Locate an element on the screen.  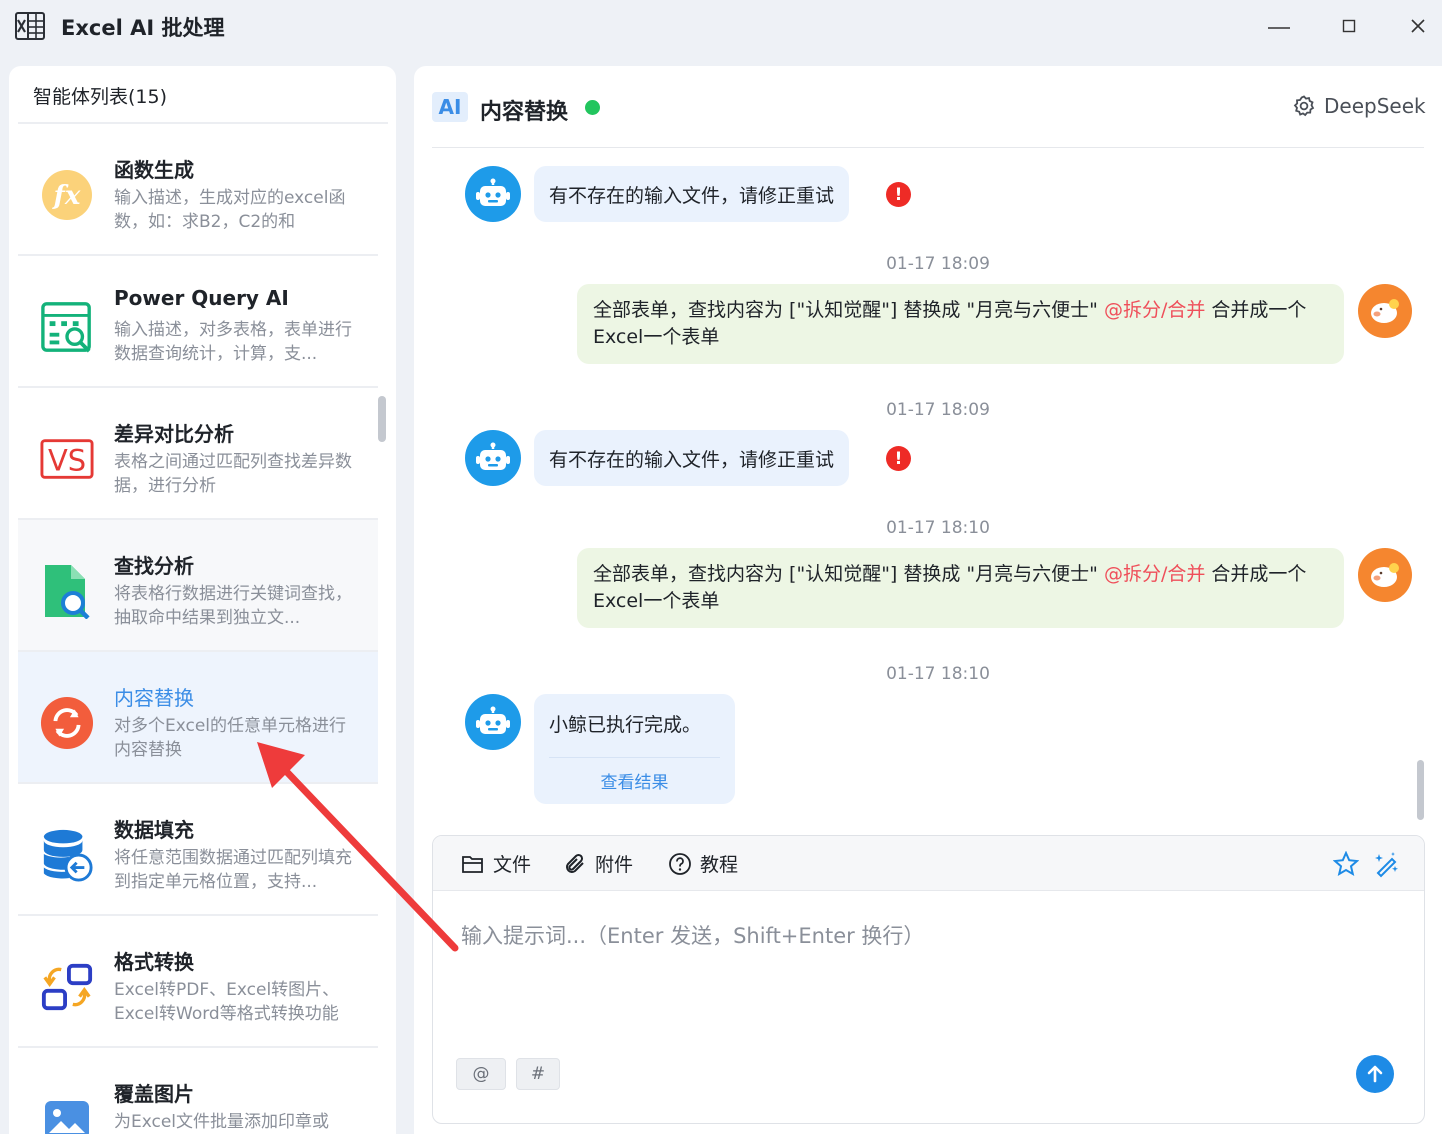
model-name: DeepSeek is located at coordinates (1375, 106).